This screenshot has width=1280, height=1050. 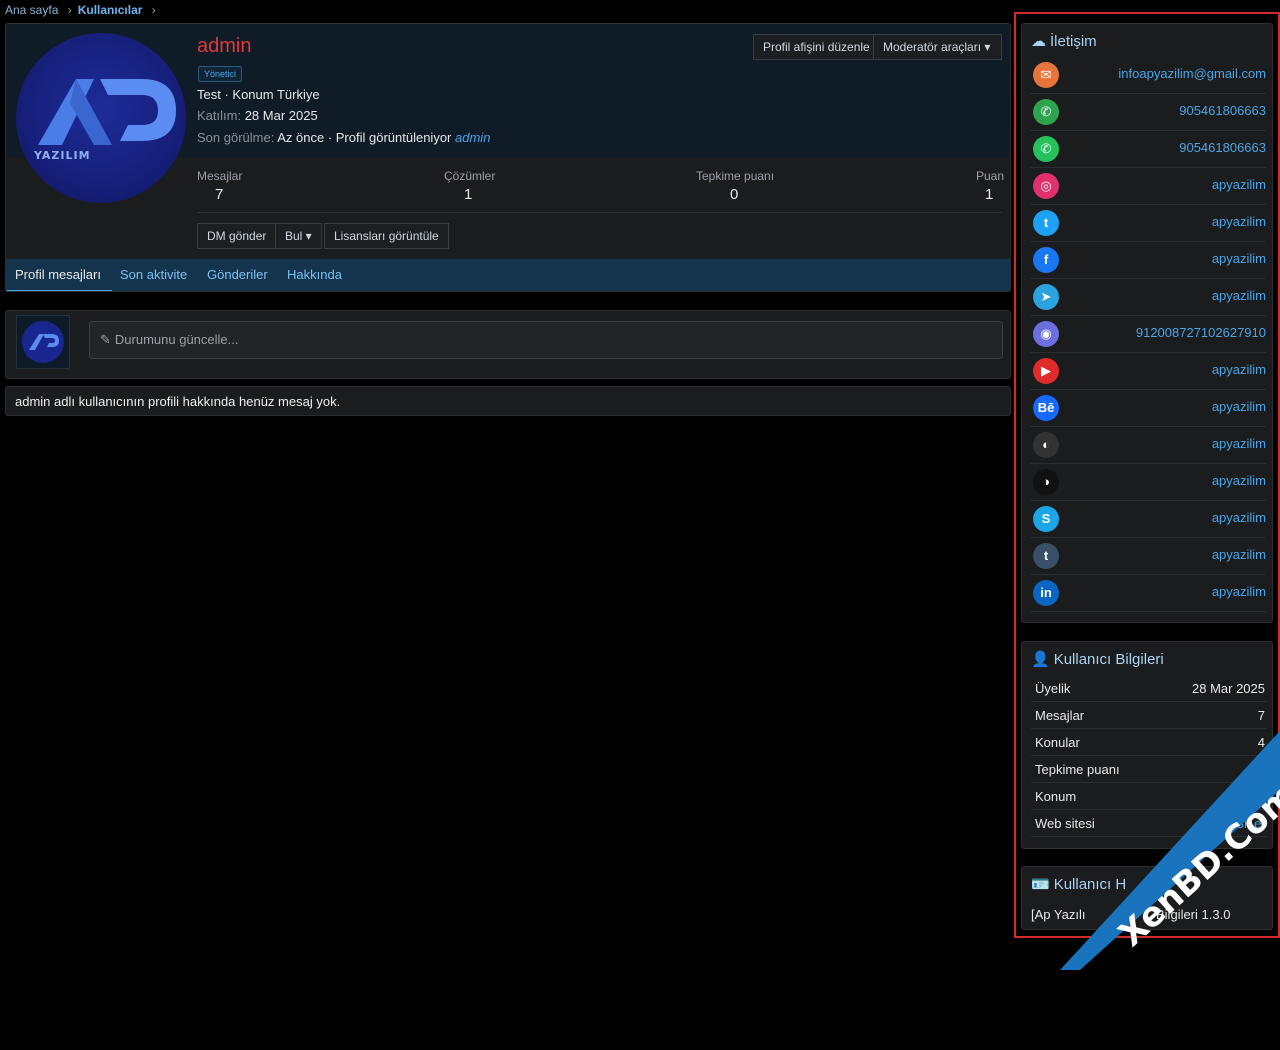 I want to click on last-seen-value: Az önce · Profil görüntüleniyor, so click(x=364, y=137).